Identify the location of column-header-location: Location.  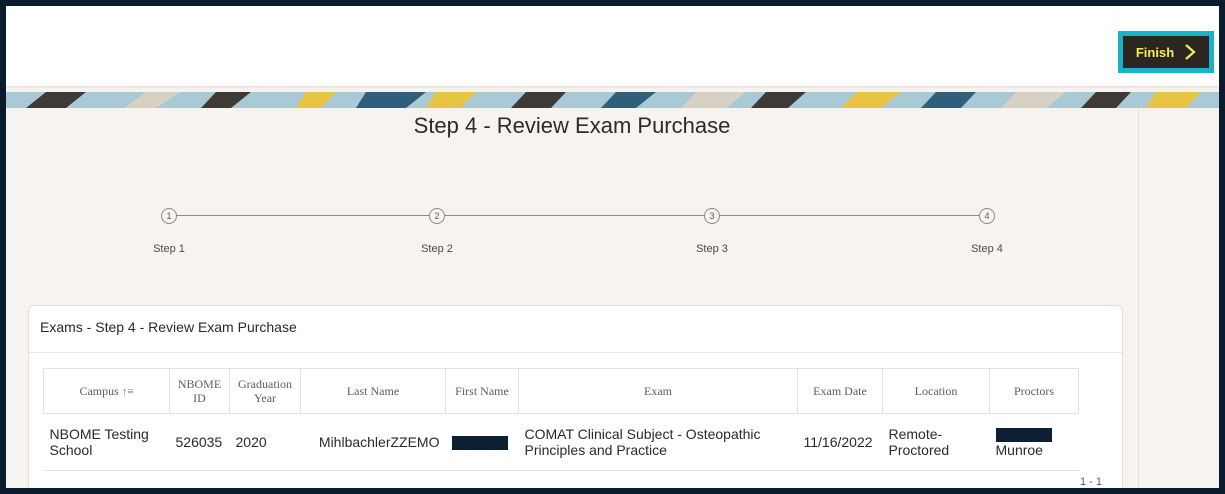
(936, 391).